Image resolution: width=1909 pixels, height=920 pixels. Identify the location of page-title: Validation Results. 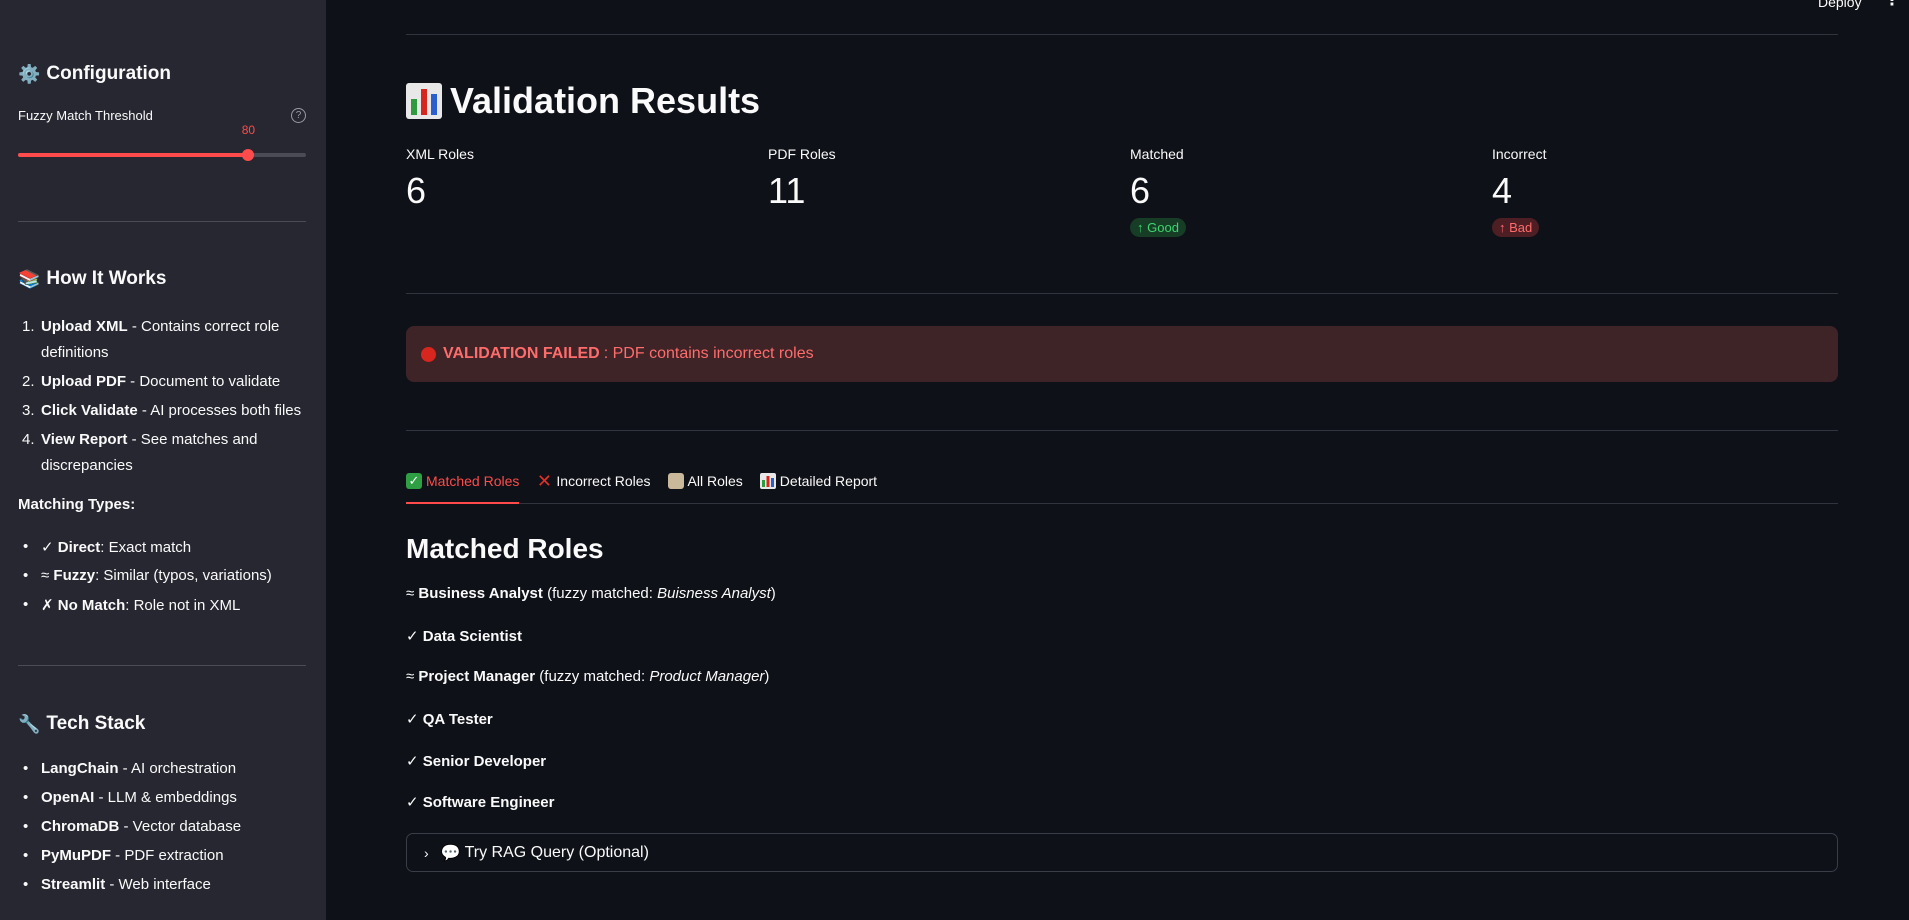
(583, 101).